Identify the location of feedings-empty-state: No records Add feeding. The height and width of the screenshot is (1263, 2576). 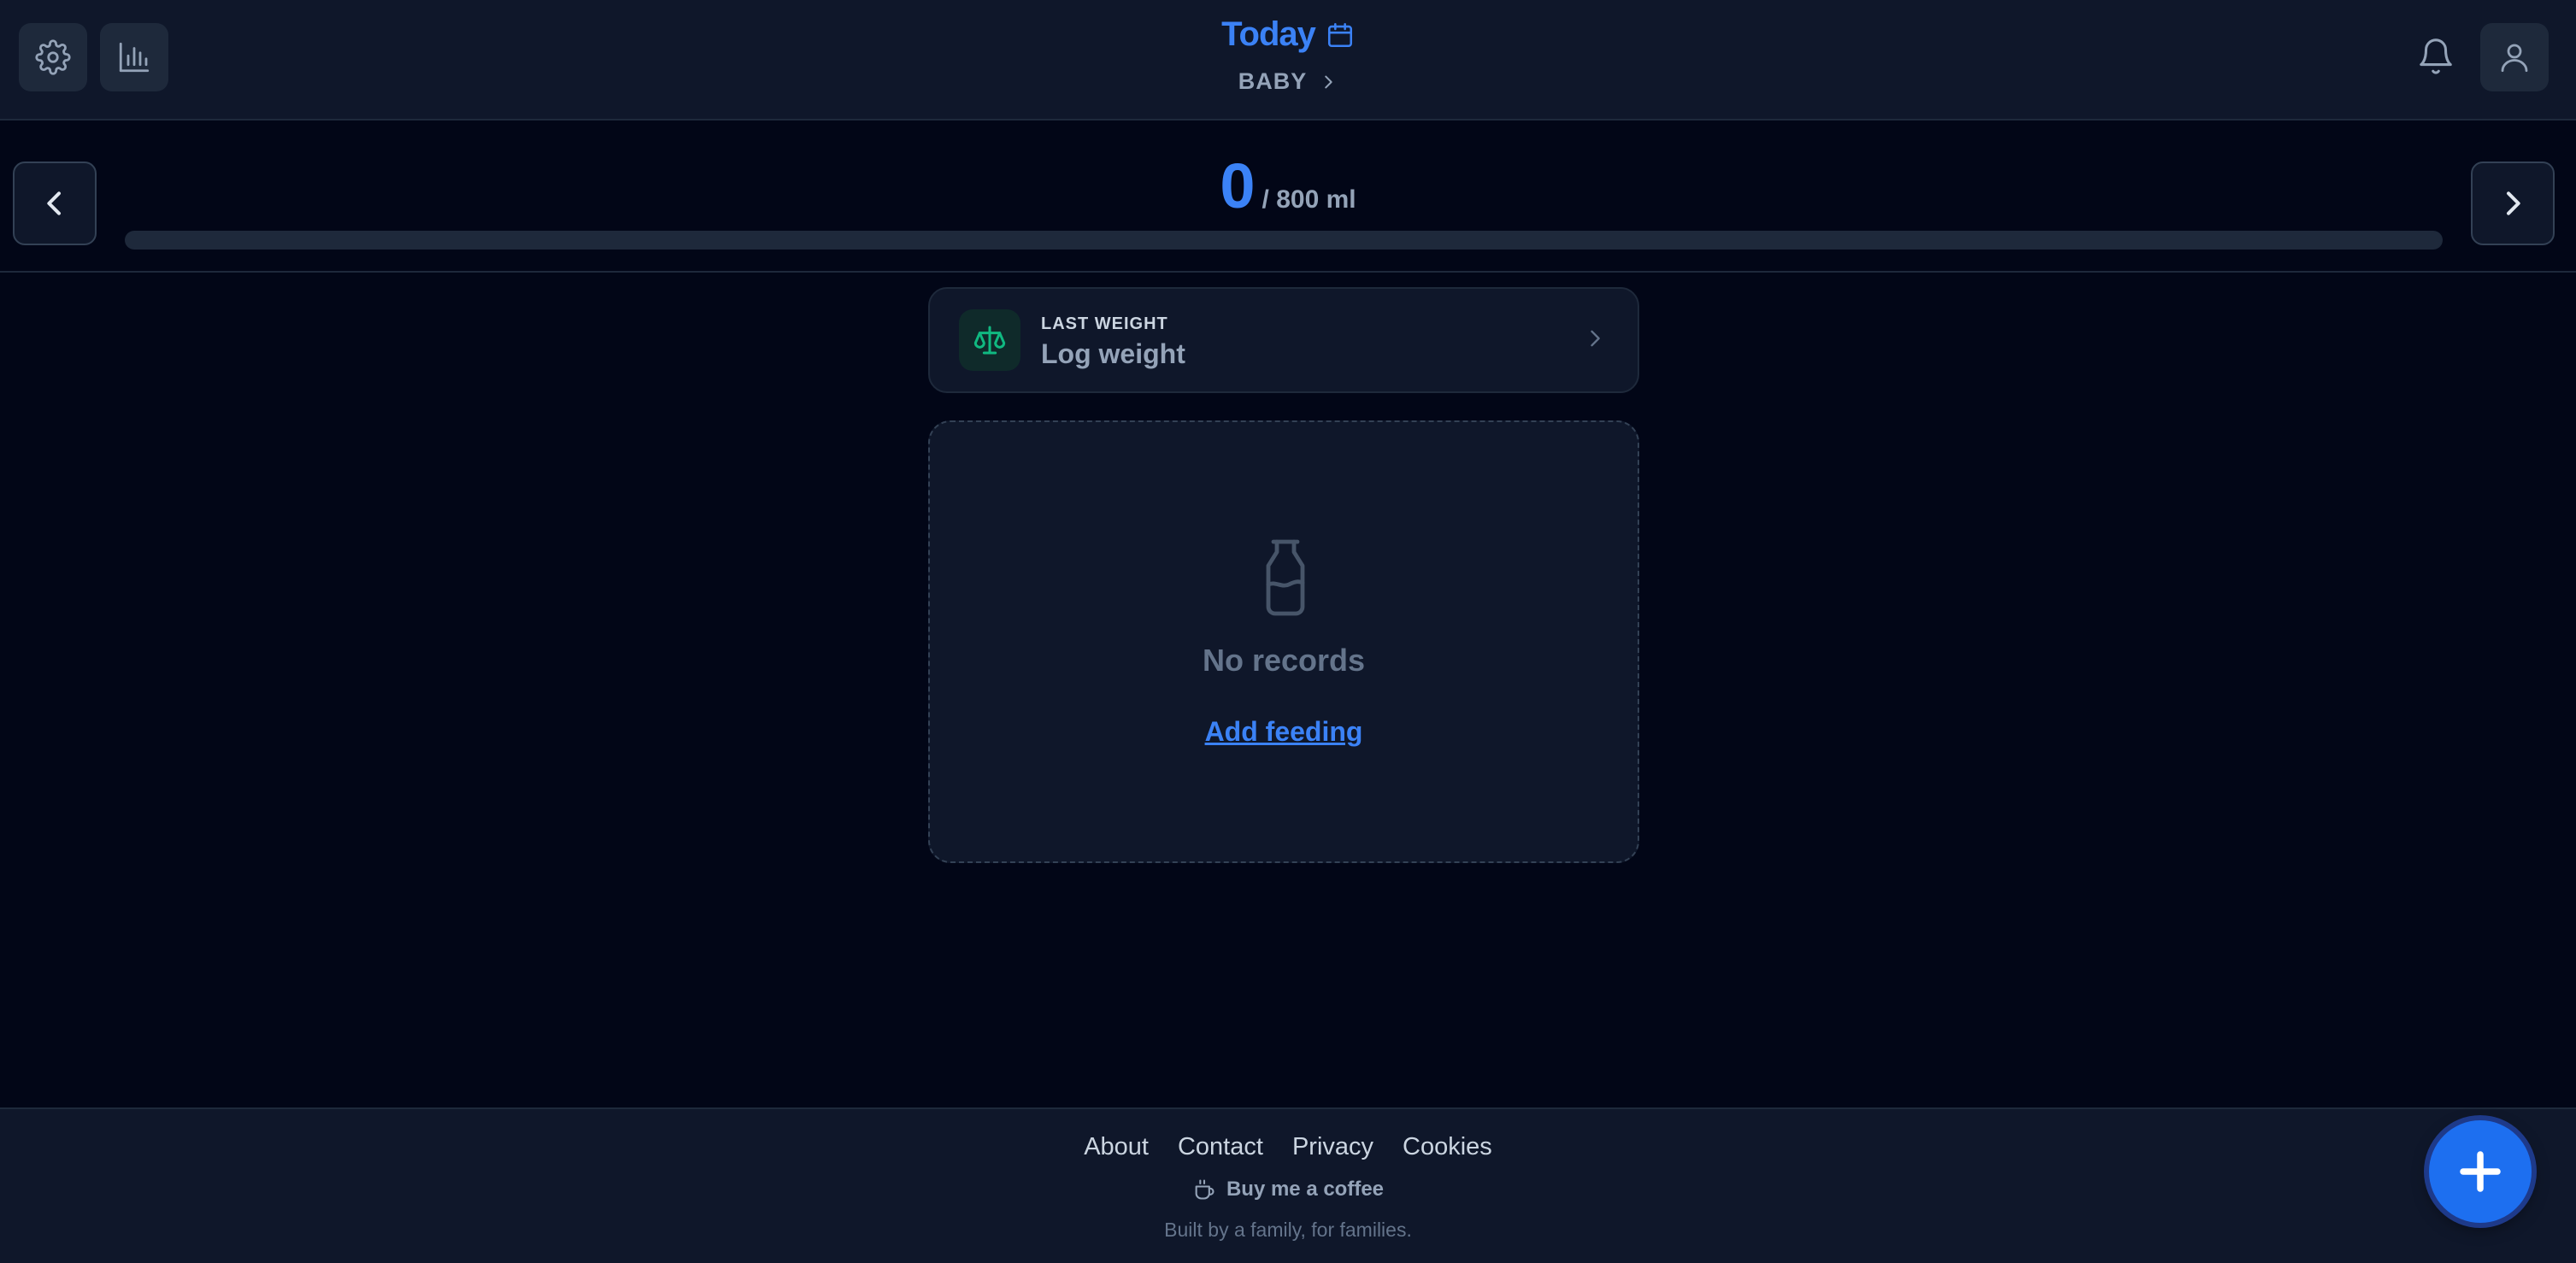
(1283, 641).